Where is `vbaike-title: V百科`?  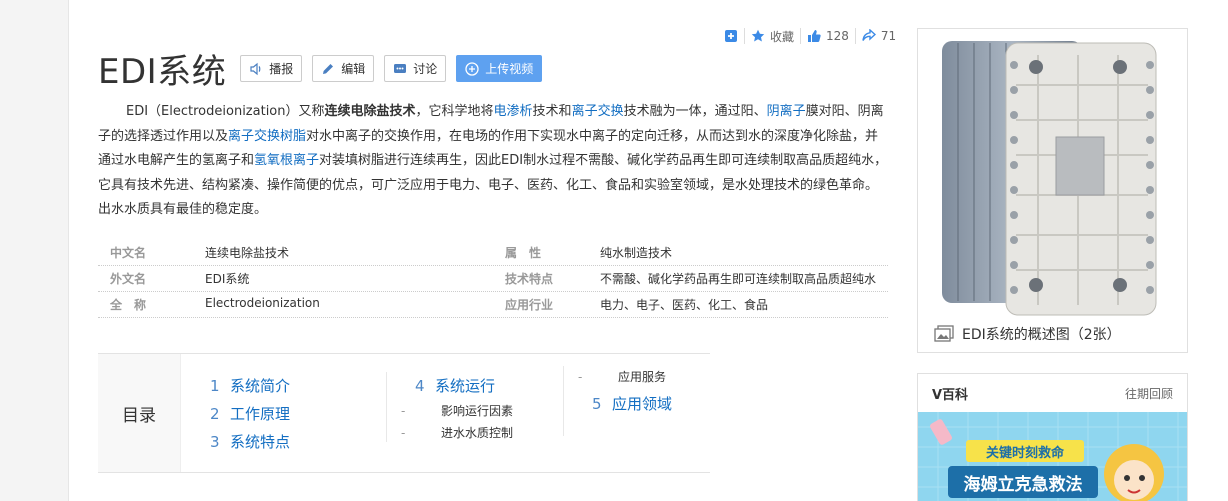
vbaike-title: V百科 is located at coordinates (950, 395).